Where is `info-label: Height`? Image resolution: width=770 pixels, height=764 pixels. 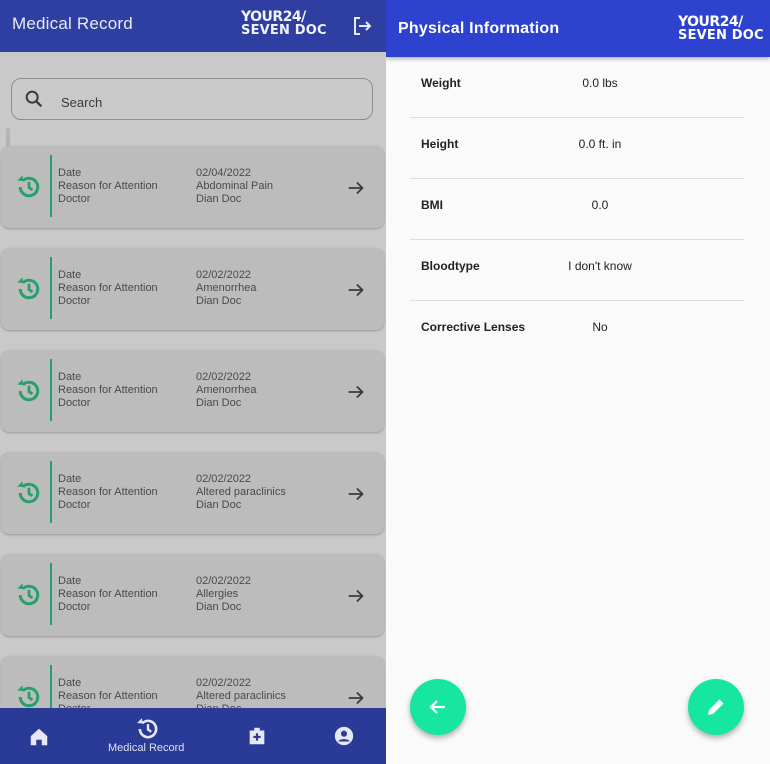
info-label: Height is located at coordinates (440, 144).